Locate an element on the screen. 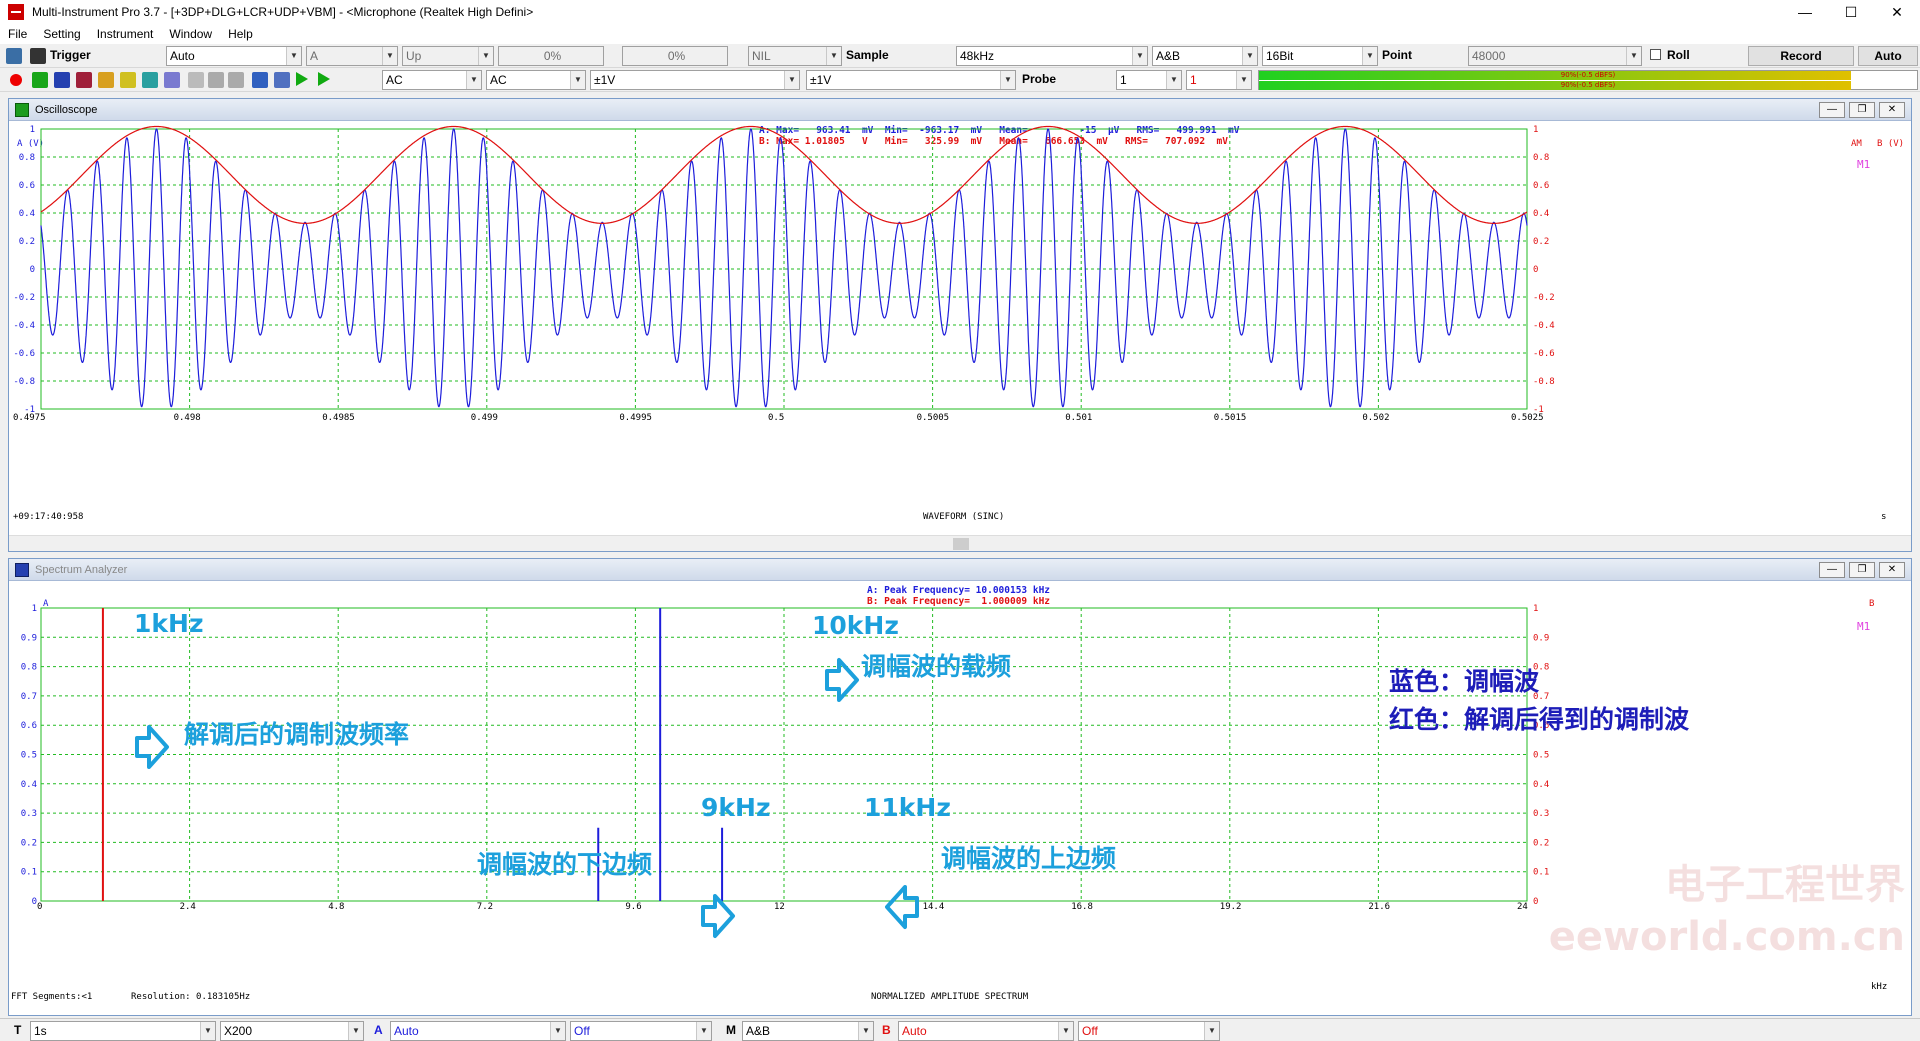 The width and height of the screenshot is (1920, 1041). osc-x-tick: 0.502 is located at coordinates (1375, 418).